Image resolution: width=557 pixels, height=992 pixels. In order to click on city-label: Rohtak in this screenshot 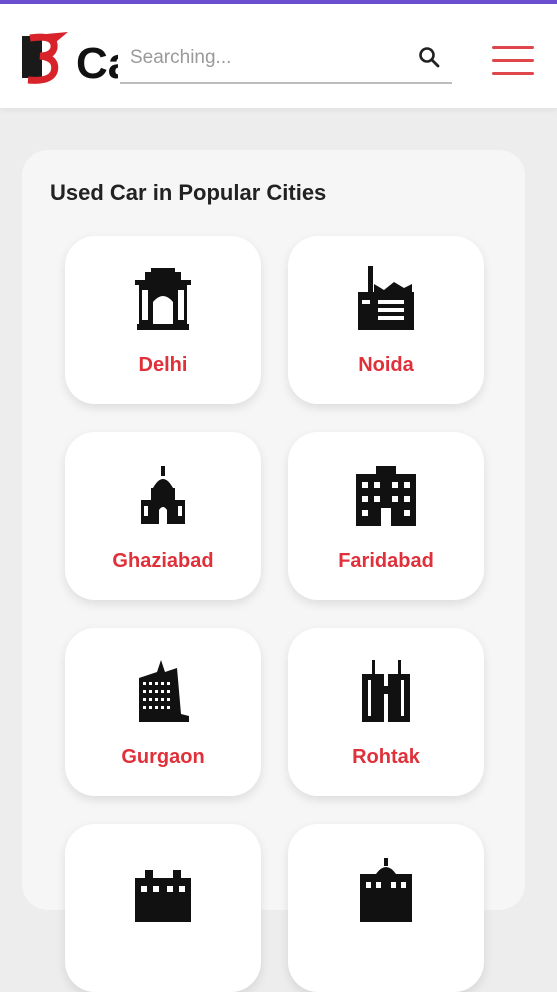, I will do `click(386, 757)`.